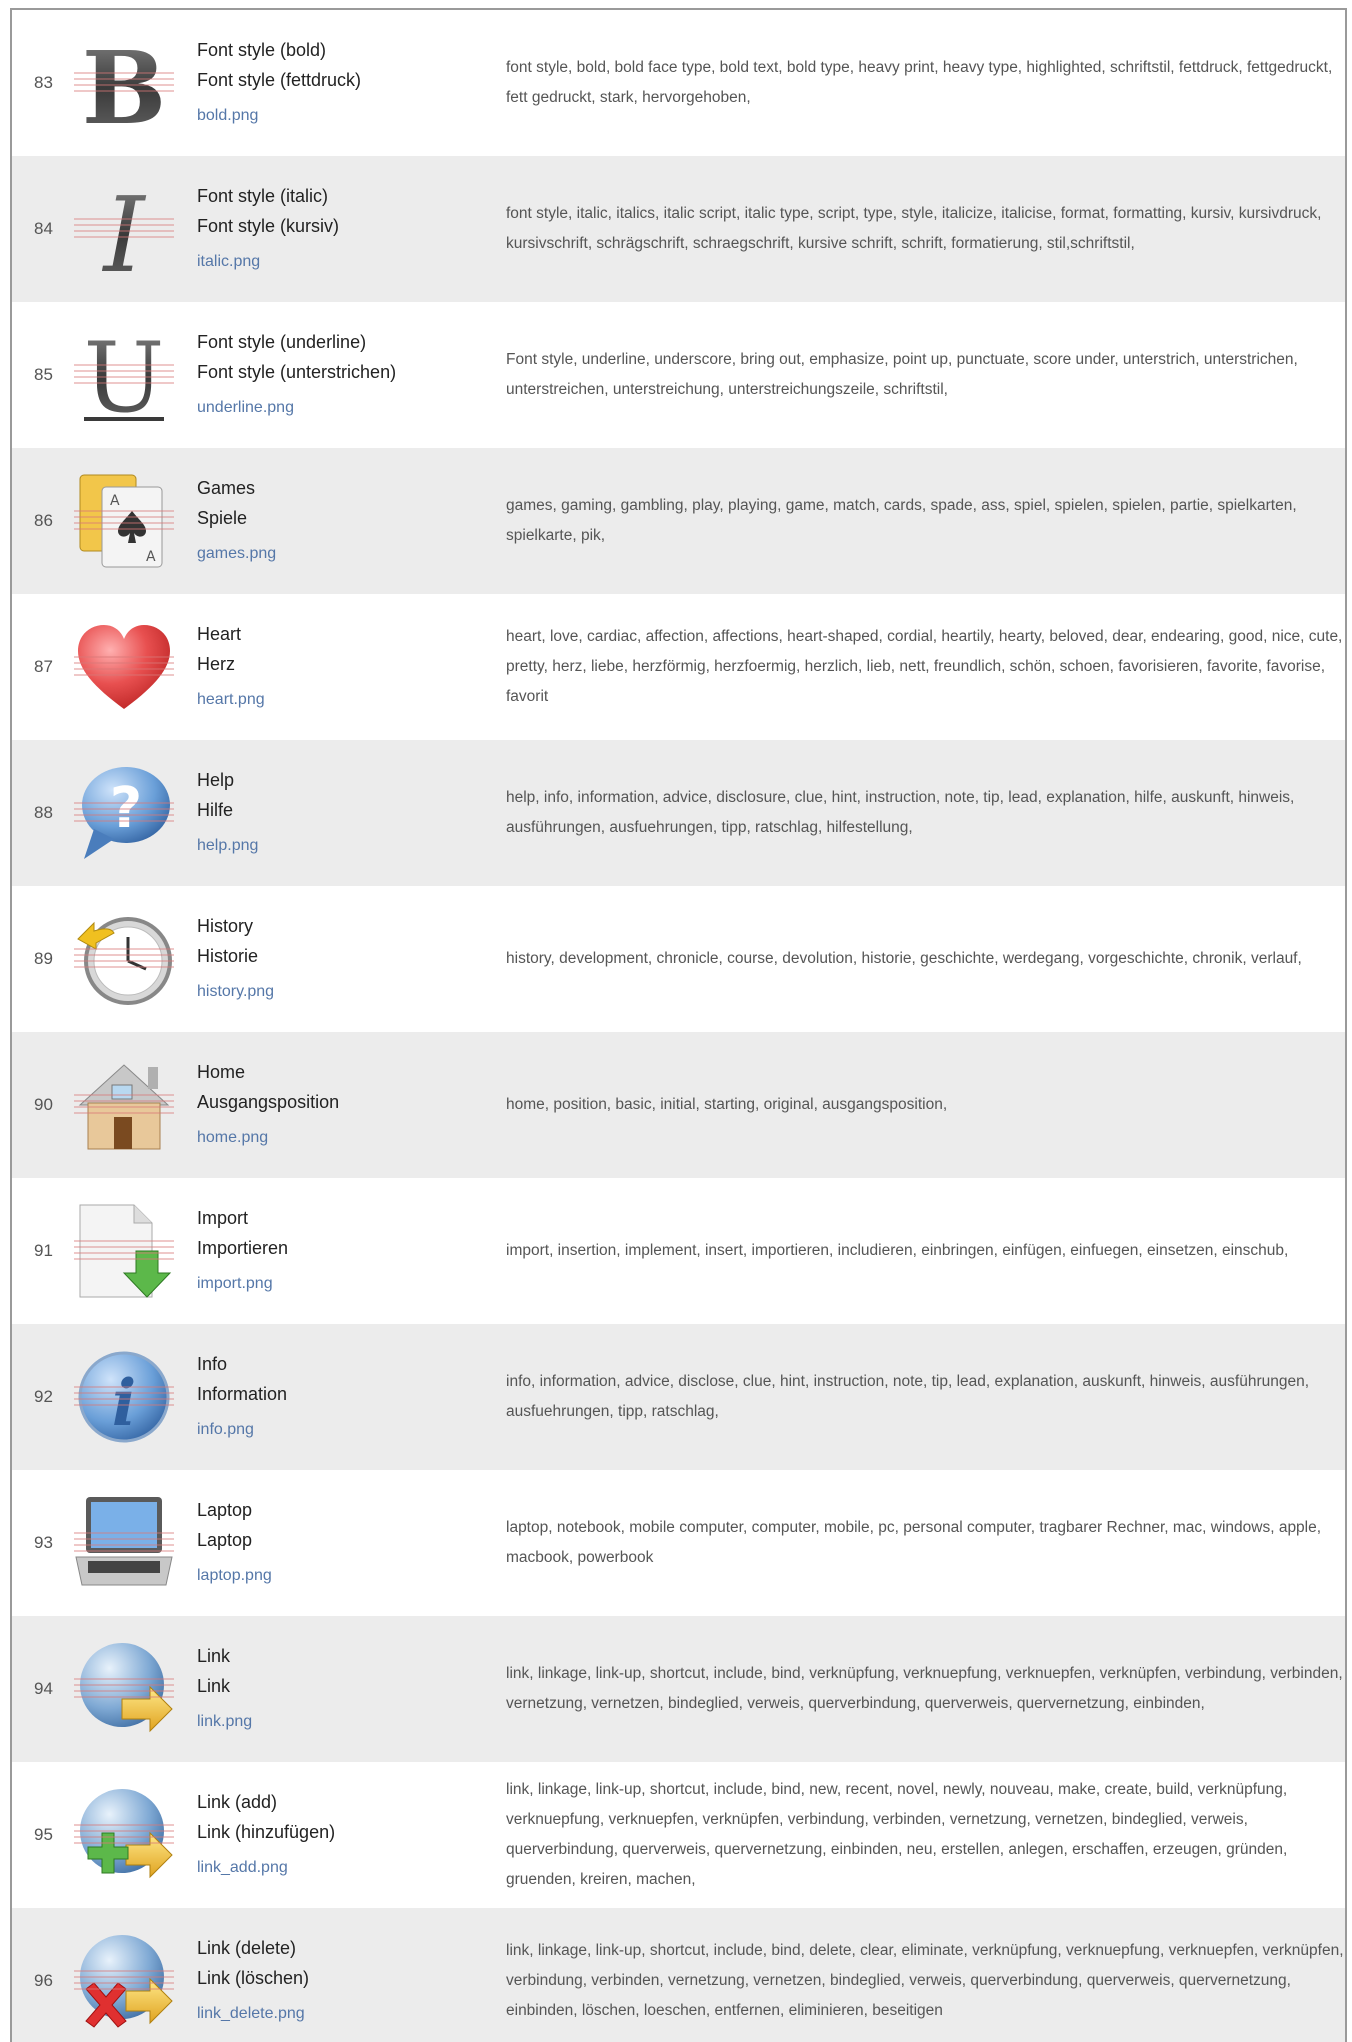 This screenshot has width=1352, height=2042. What do you see at coordinates (43, 1250) in the screenshot?
I see `row-number: 91` at bounding box center [43, 1250].